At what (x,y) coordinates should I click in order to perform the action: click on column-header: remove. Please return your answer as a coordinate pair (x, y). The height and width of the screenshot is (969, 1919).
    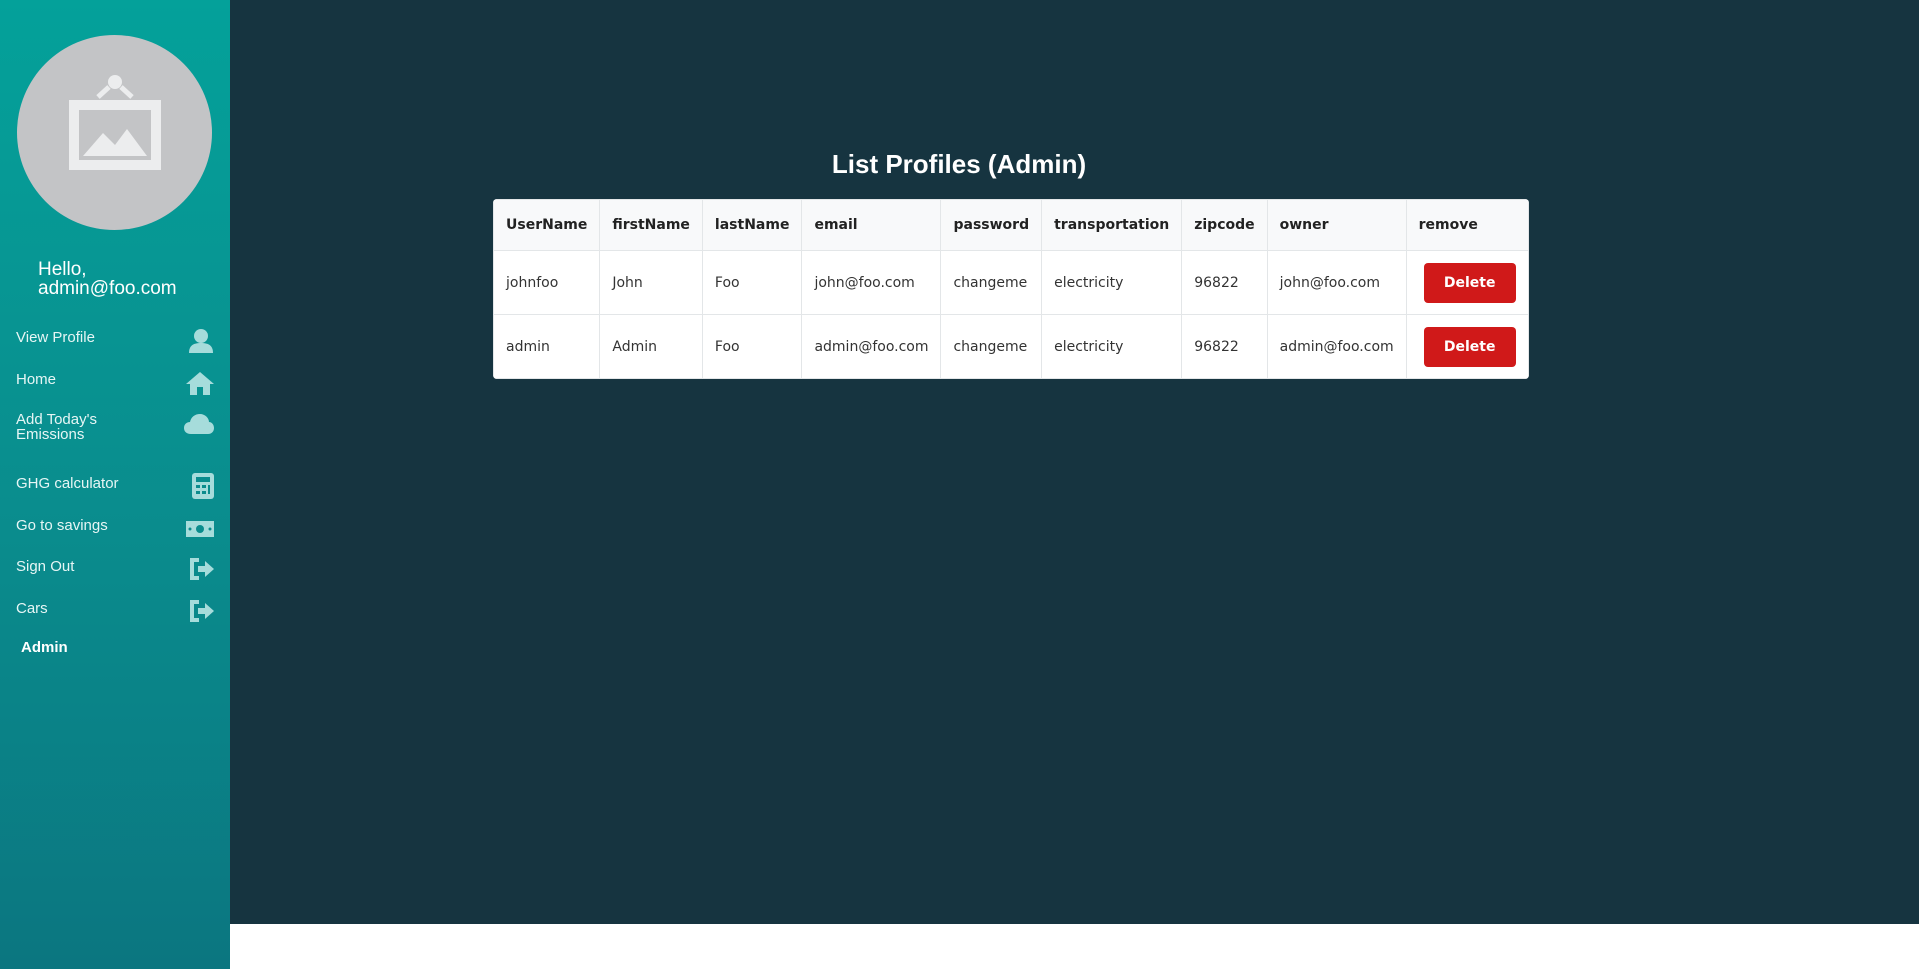
    Looking at the image, I should click on (1467, 225).